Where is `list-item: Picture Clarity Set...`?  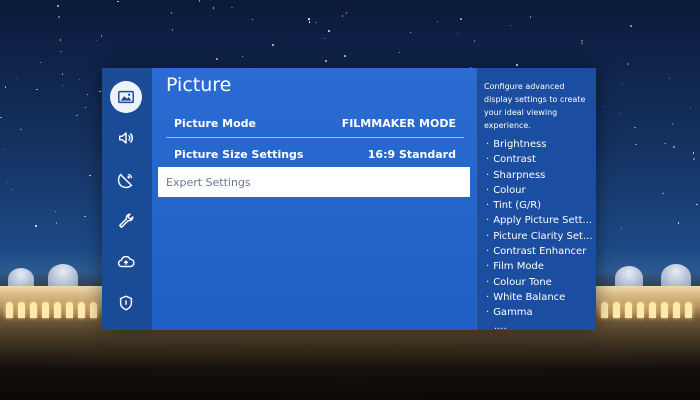 list-item: Picture Clarity Set... is located at coordinates (538, 236).